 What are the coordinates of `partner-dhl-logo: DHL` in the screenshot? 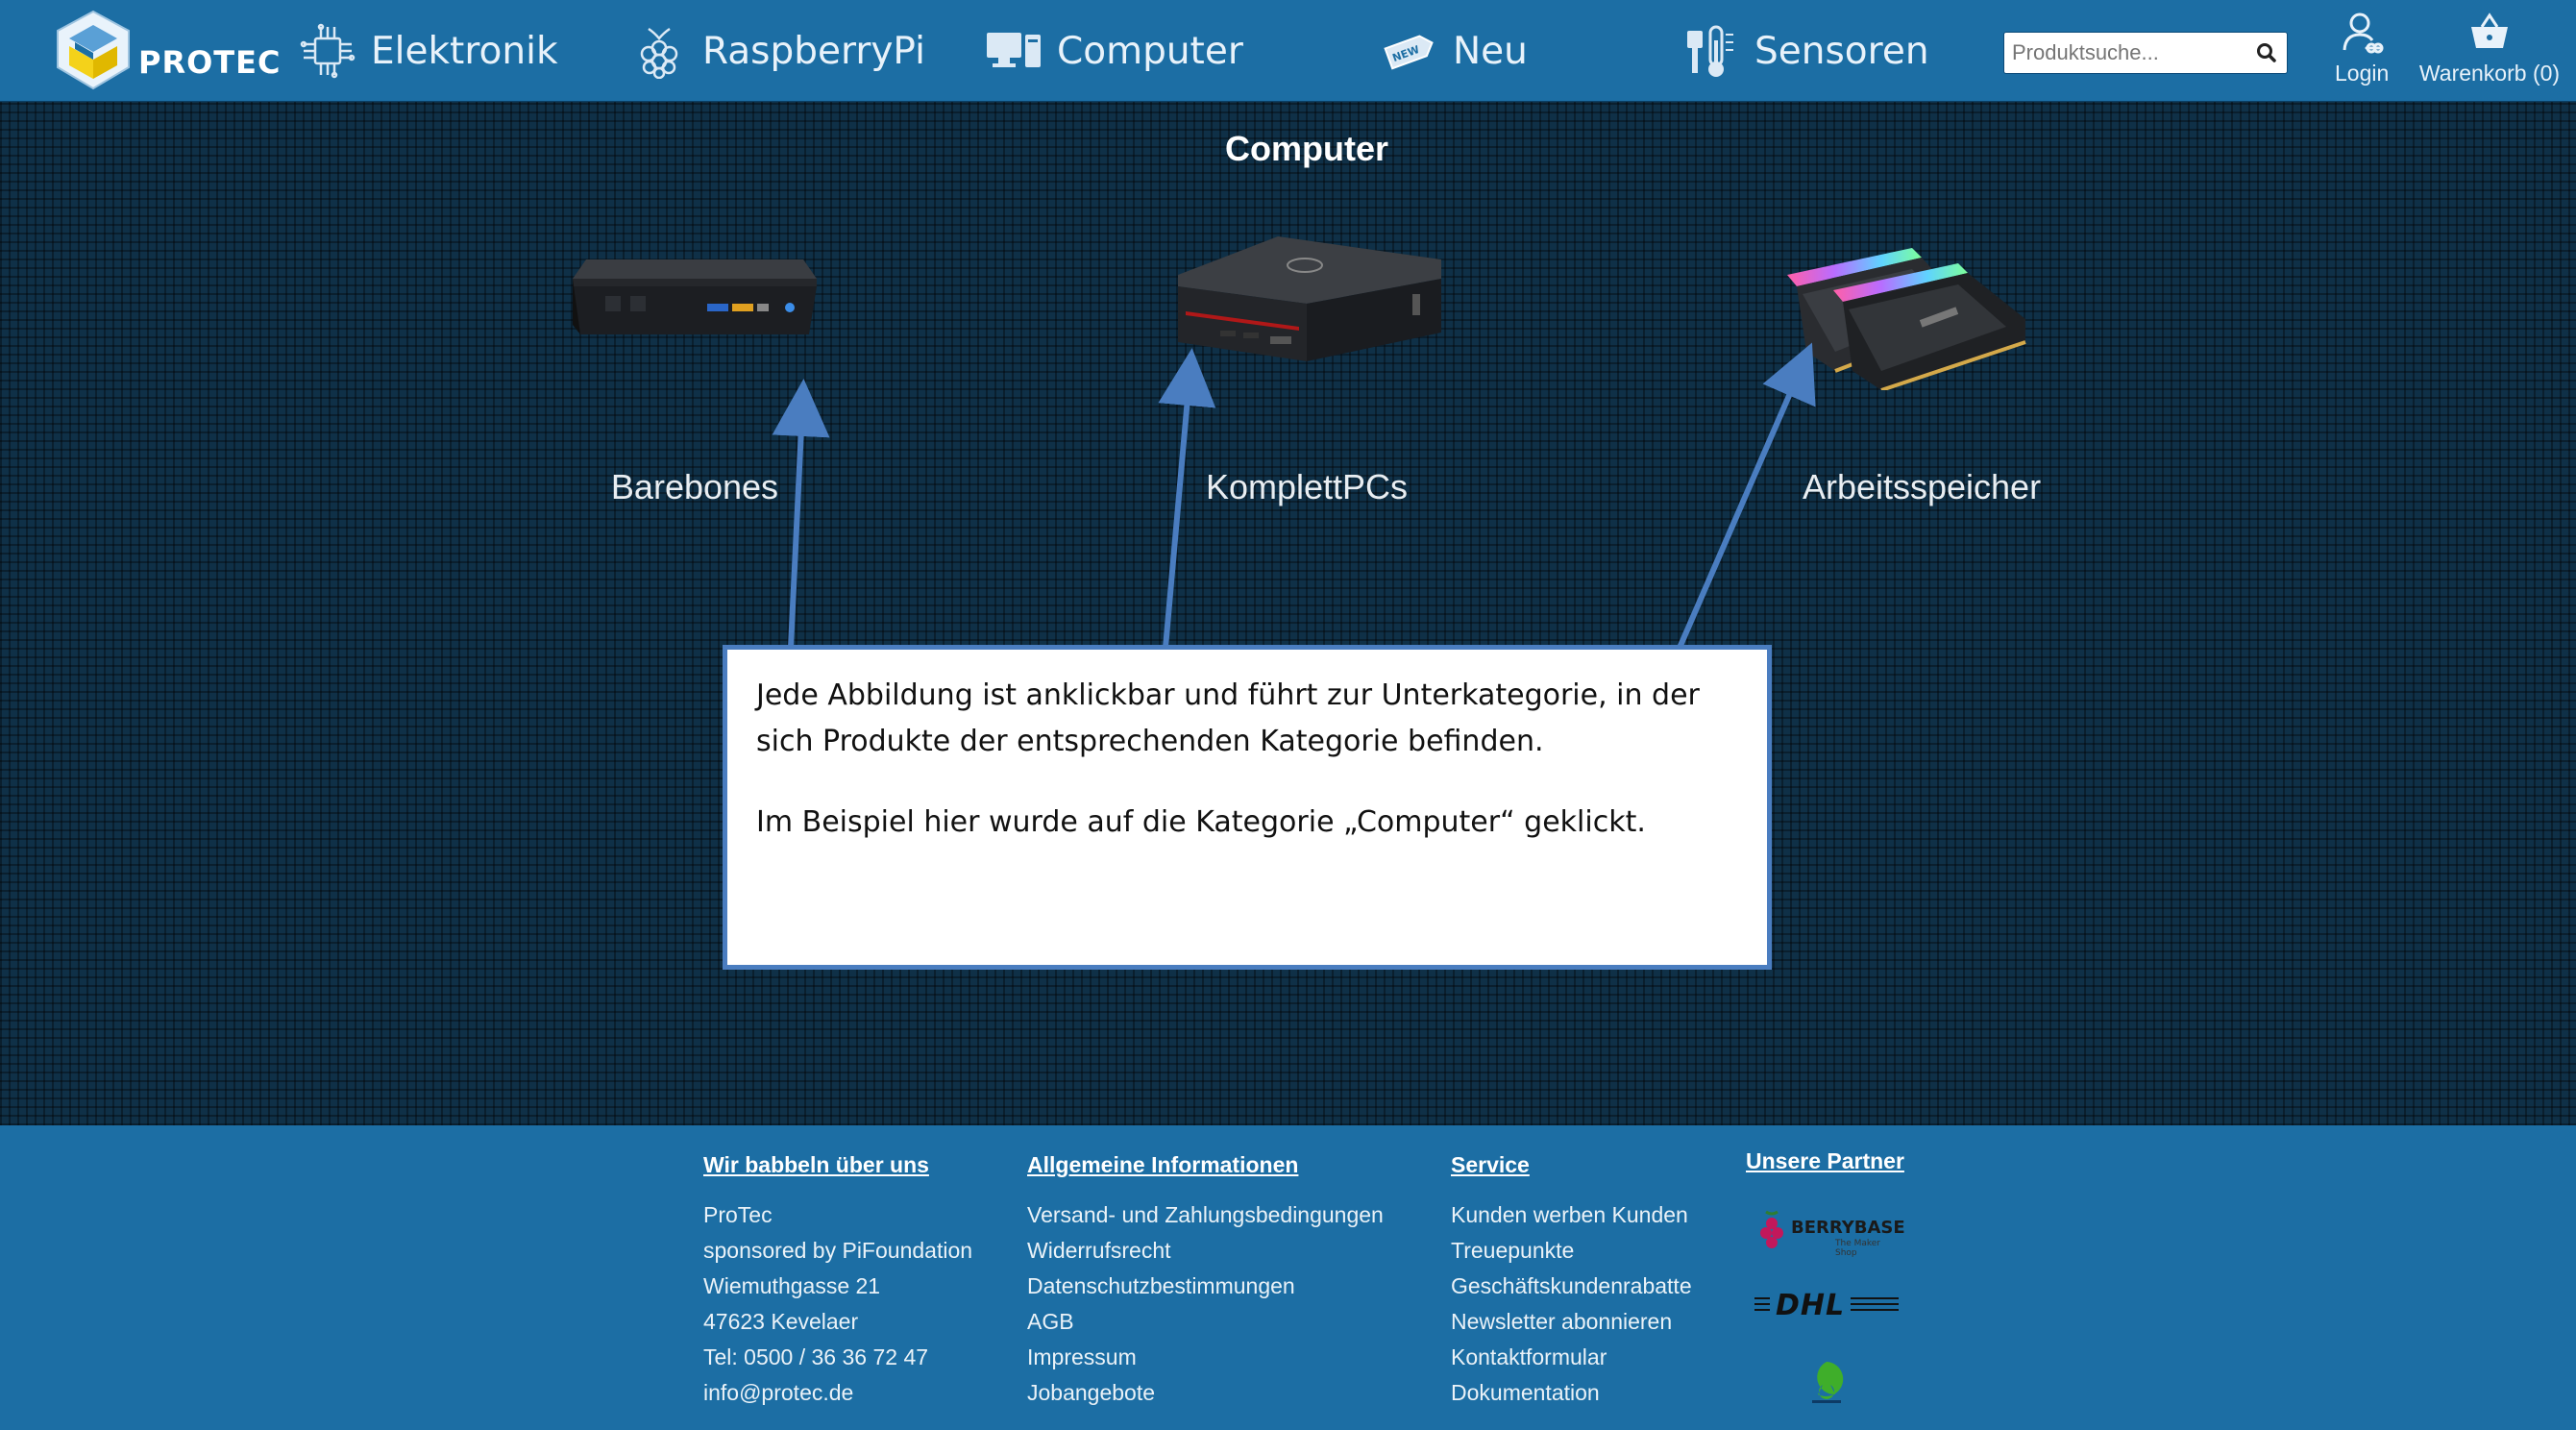 It's located at (1826, 1305).